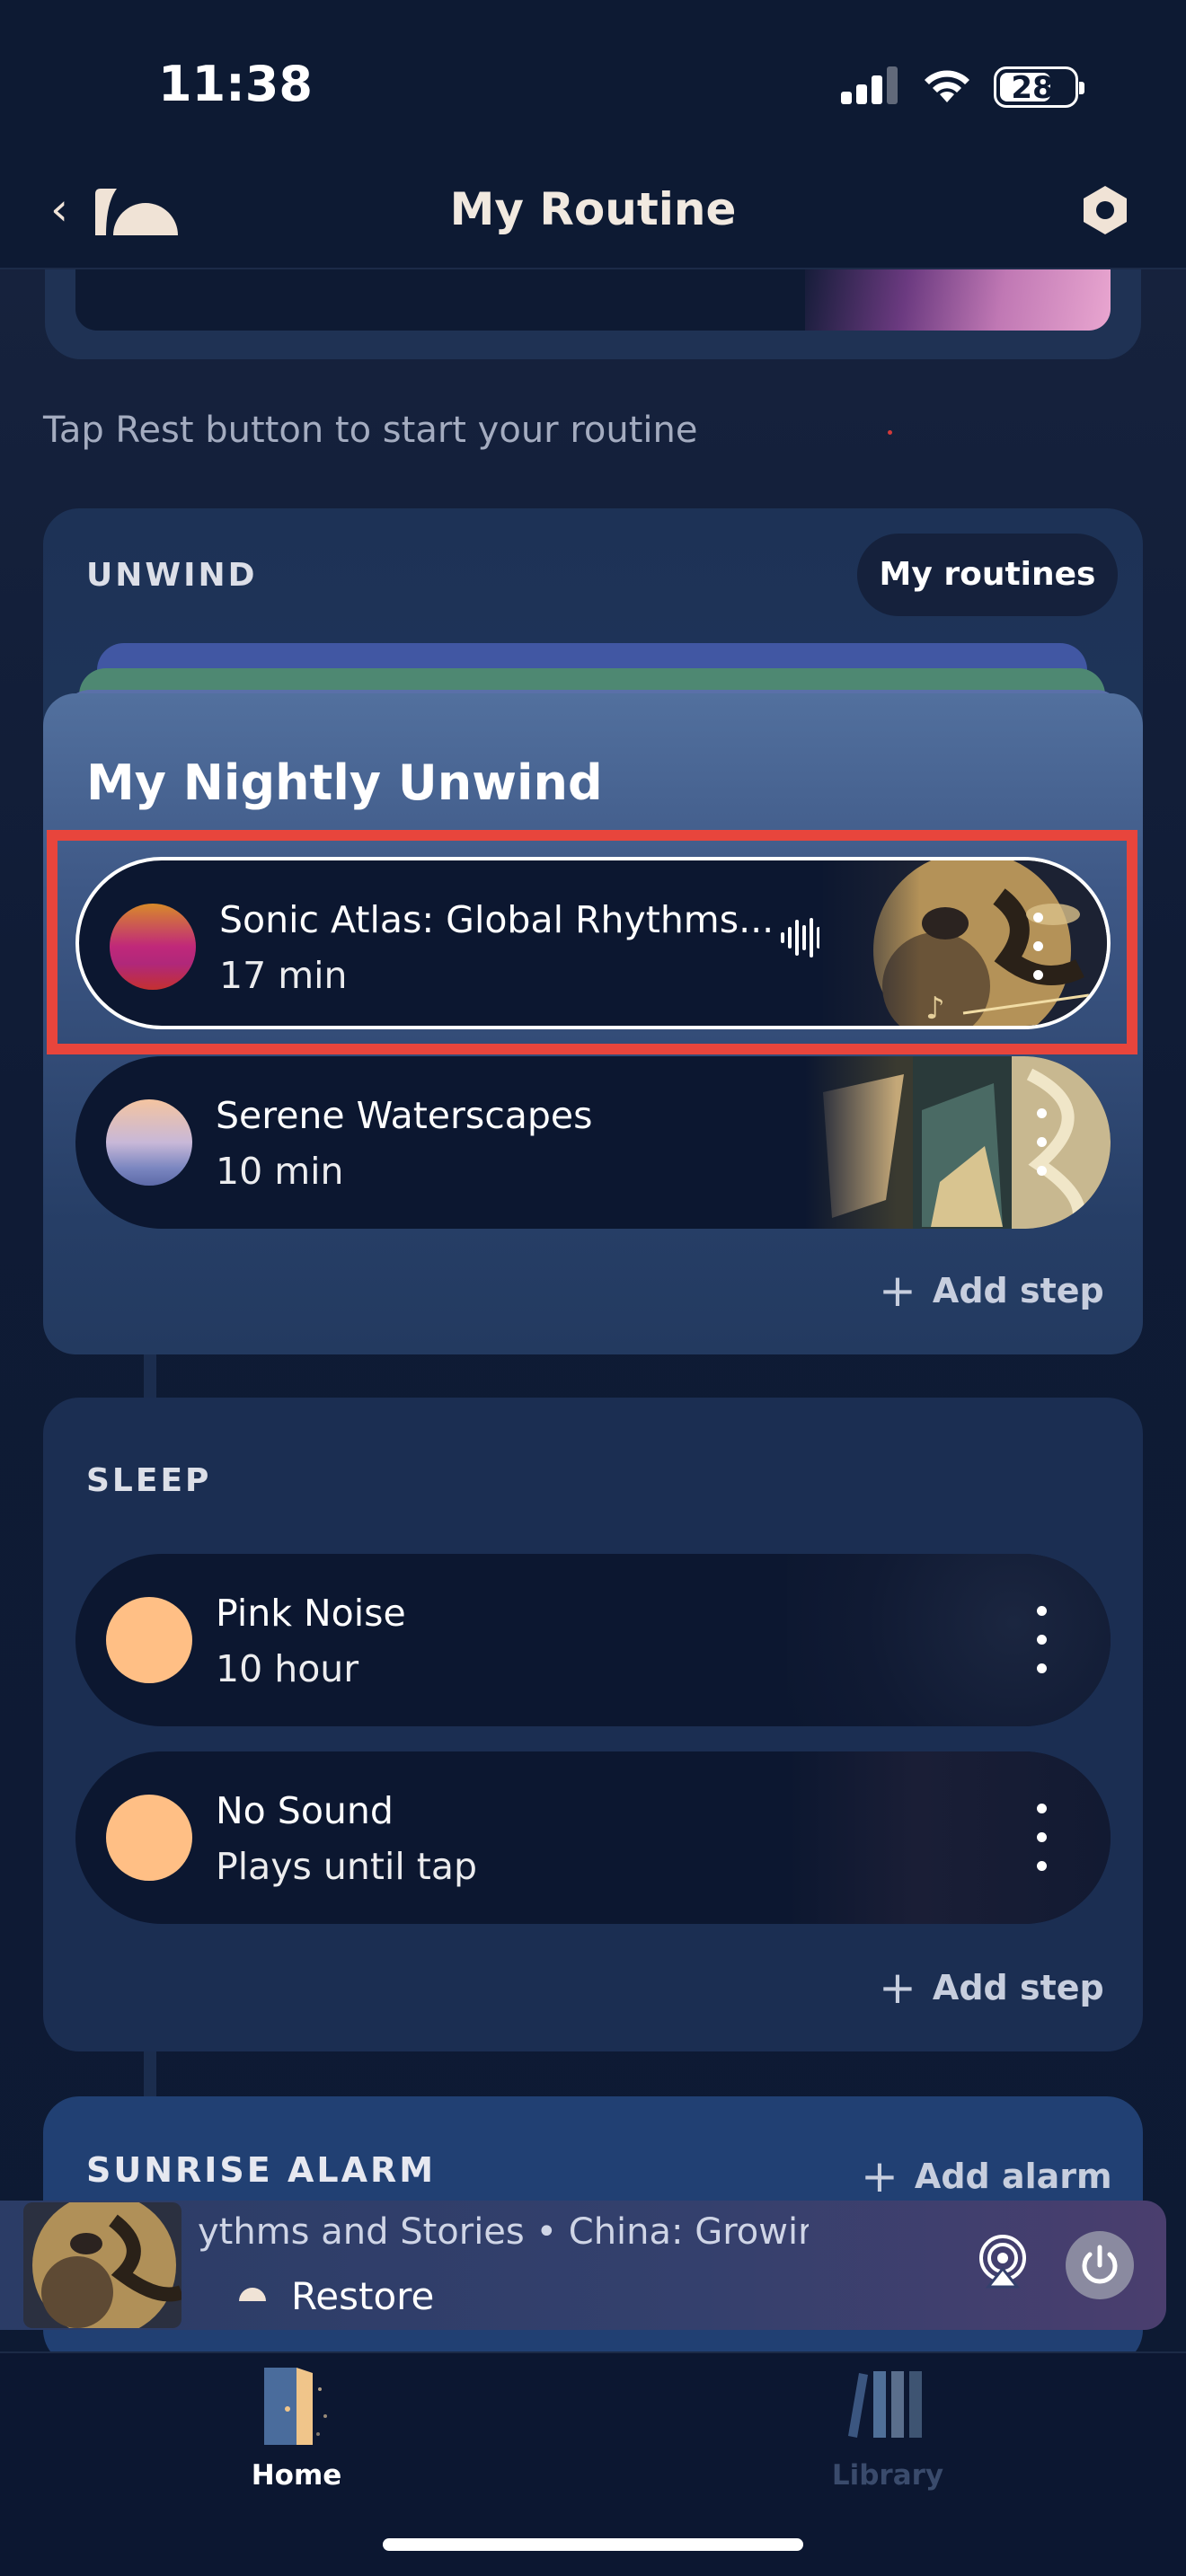 This screenshot has height=2576, width=1186. What do you see at coordinates (363, 2296) in the screenshot?
I see `now-playing-status: Restore` at bounding box center [363, 2296].